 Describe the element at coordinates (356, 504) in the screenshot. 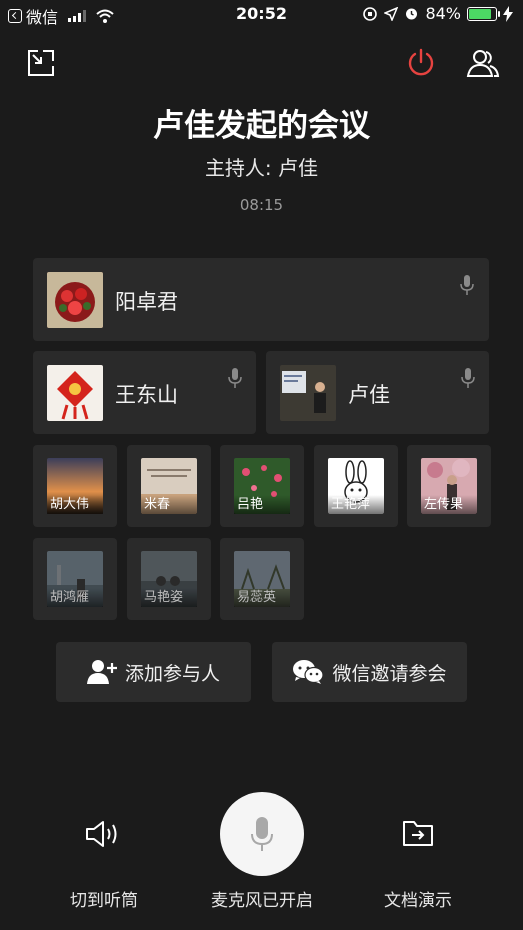

I see `participant-name: 王艳萍` at that location.